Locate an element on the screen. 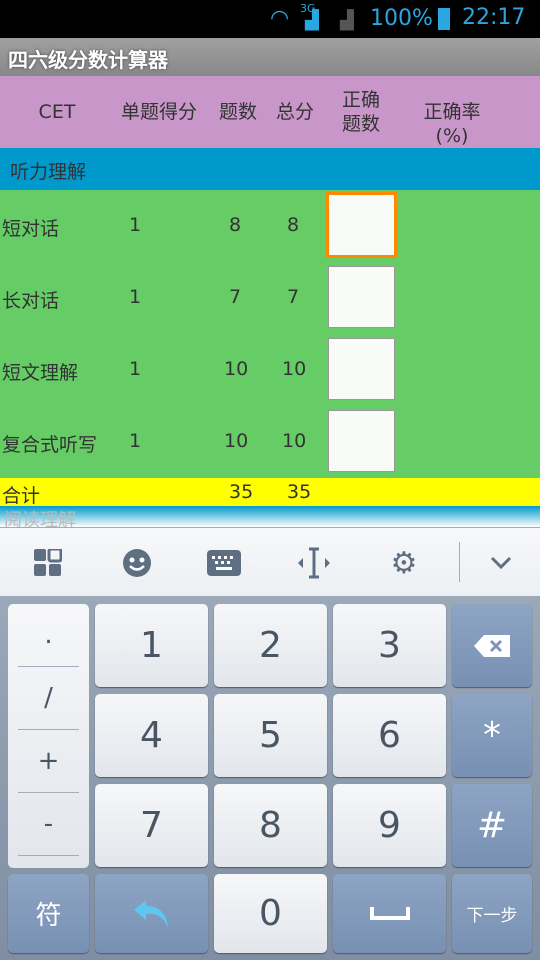 This screenshot has width=540, height=960. key-3: 3 is located at coordinates (389, 645).